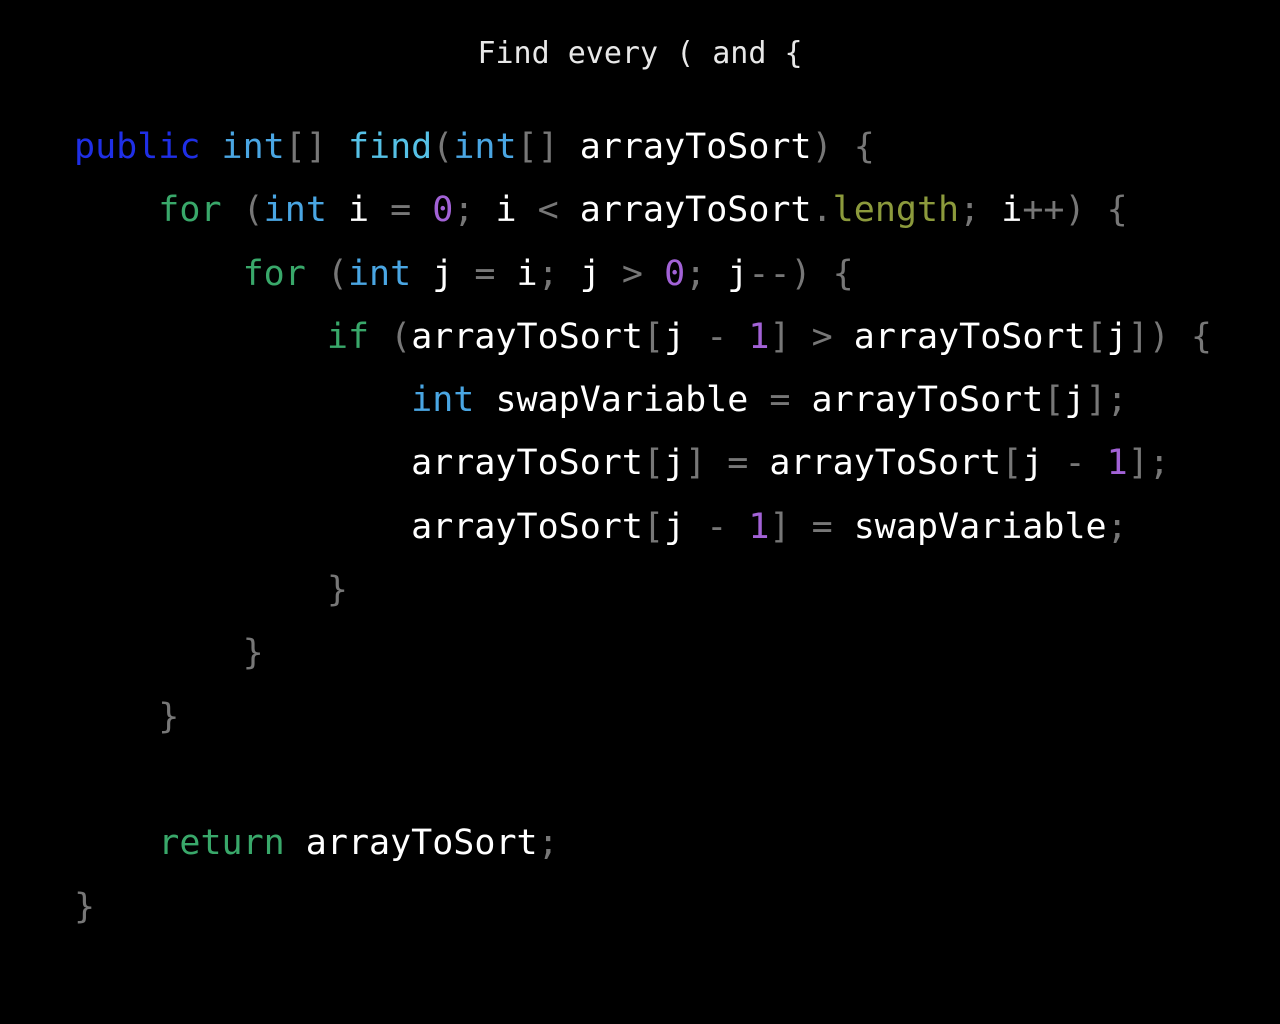 The height and width of the screenshot is (1024, 1280). I want to click on code-line: arrayToSort[j - 1] = swapVariable;, so click(643, 527).